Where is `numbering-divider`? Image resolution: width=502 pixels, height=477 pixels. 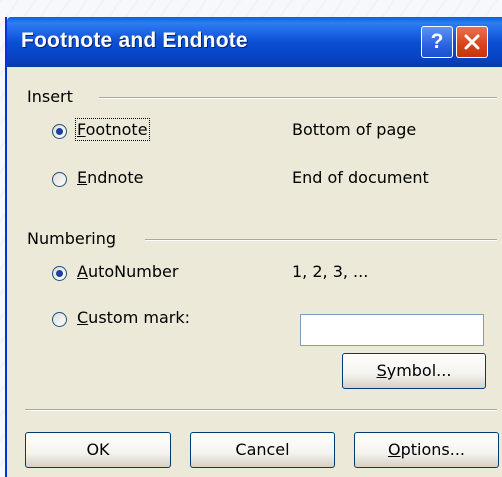
numbering-divider is located at coordinates (321, 240).